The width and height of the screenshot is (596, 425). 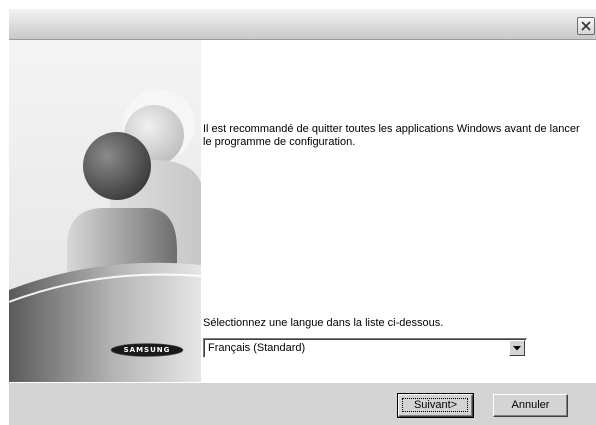 I want to click on cancel-button: Annuler, so click(x=530, y=405).